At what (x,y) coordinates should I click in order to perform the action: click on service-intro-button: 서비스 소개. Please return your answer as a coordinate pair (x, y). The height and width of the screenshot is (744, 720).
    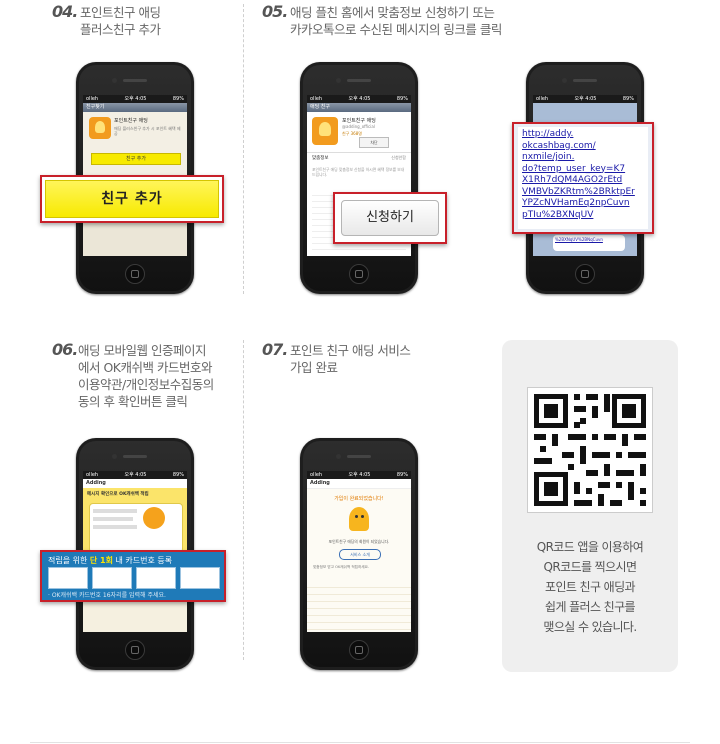
    Looking at the image, I should click on (360, 554).